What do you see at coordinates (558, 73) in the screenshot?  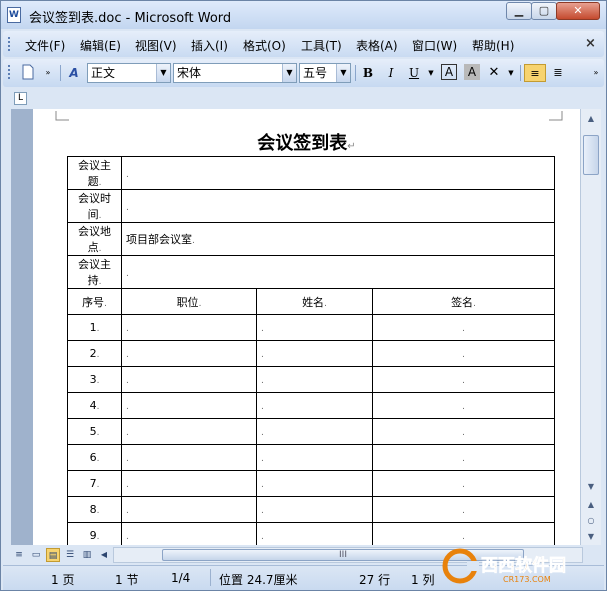 I see `align-distributed-icon: ≣` at bounding box center [558, 73].